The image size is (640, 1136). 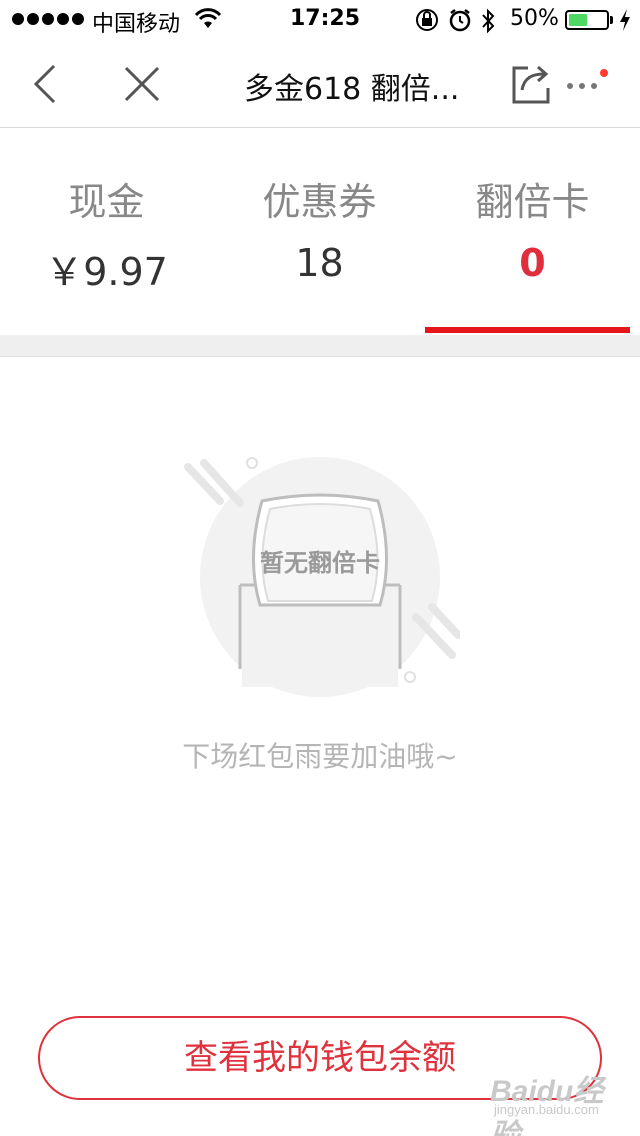 I want to click on tab-value: 18, so click(x=319, y=263).